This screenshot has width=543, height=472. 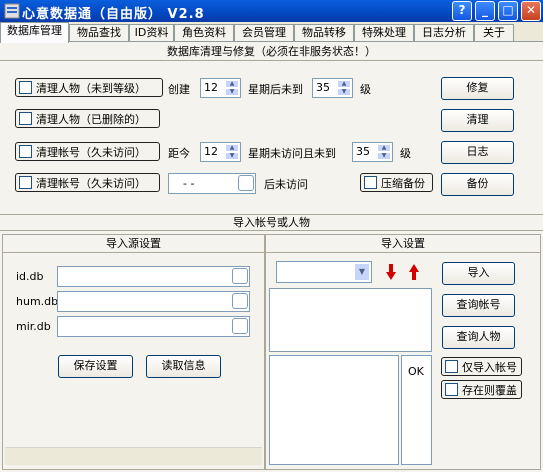 I want to click on read-info-button: 读取信息, so click(x=183, y=366).